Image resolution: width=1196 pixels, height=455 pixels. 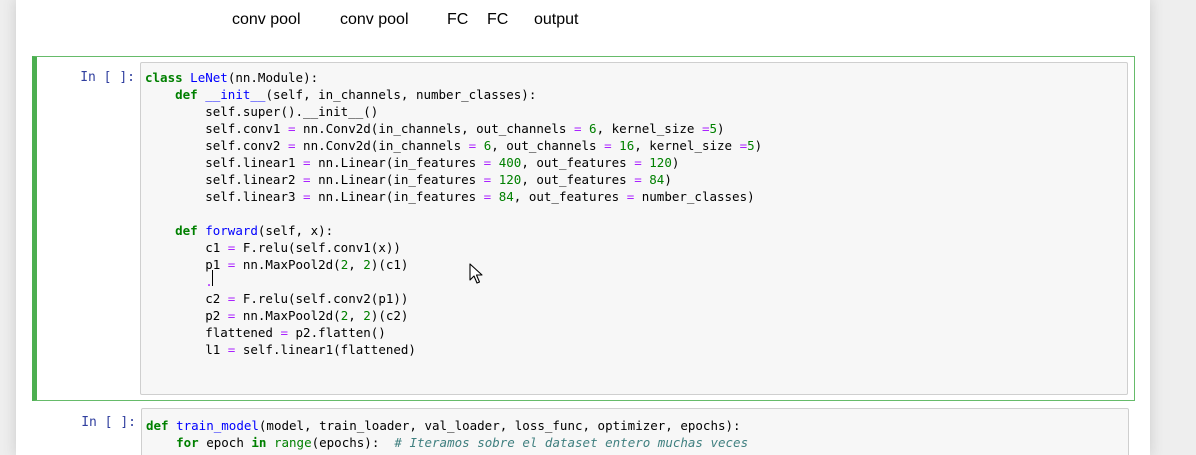 I want to click on arrow-cursor-icon, so click(x=476, y=273).